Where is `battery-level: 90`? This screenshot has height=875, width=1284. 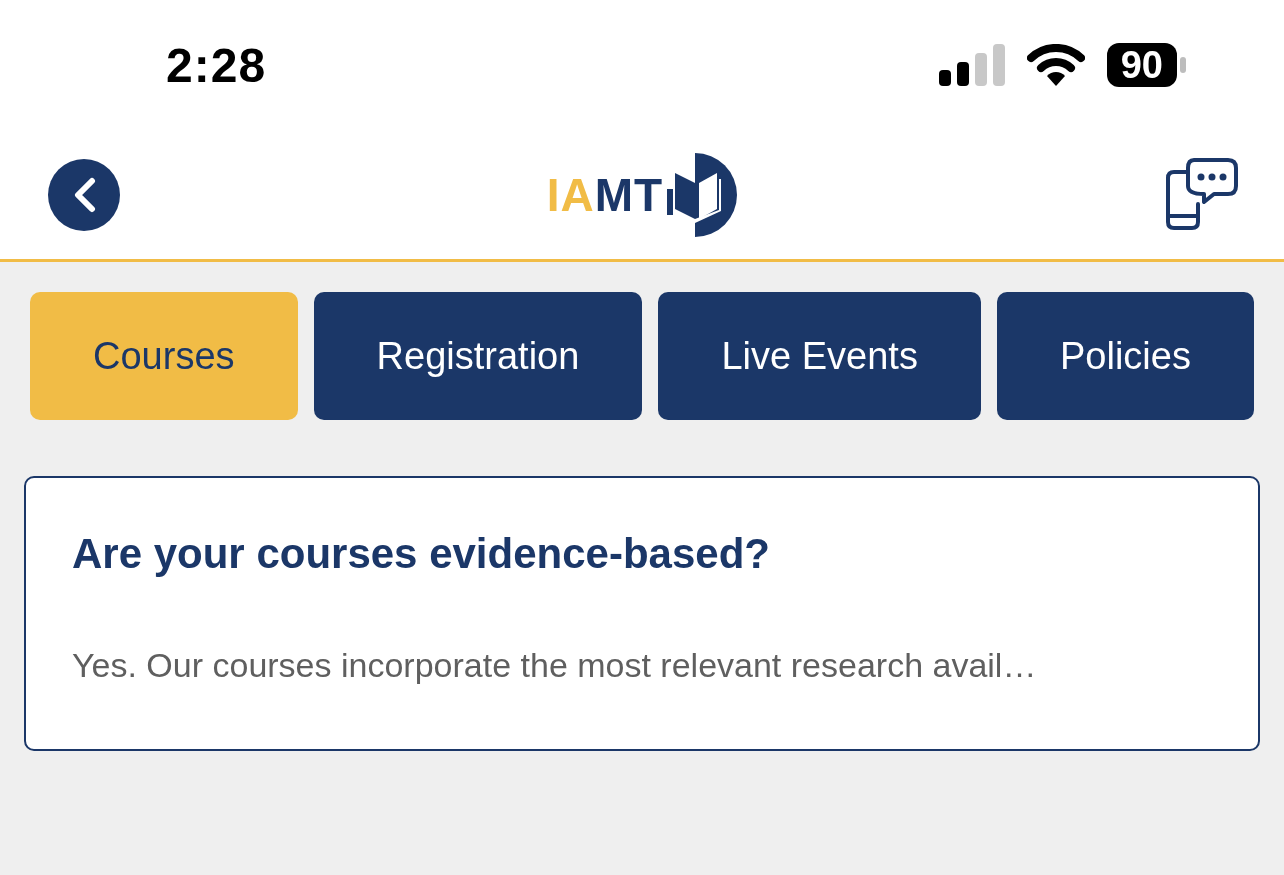 battery-level: 90 is located at coordinates (1141, 65).